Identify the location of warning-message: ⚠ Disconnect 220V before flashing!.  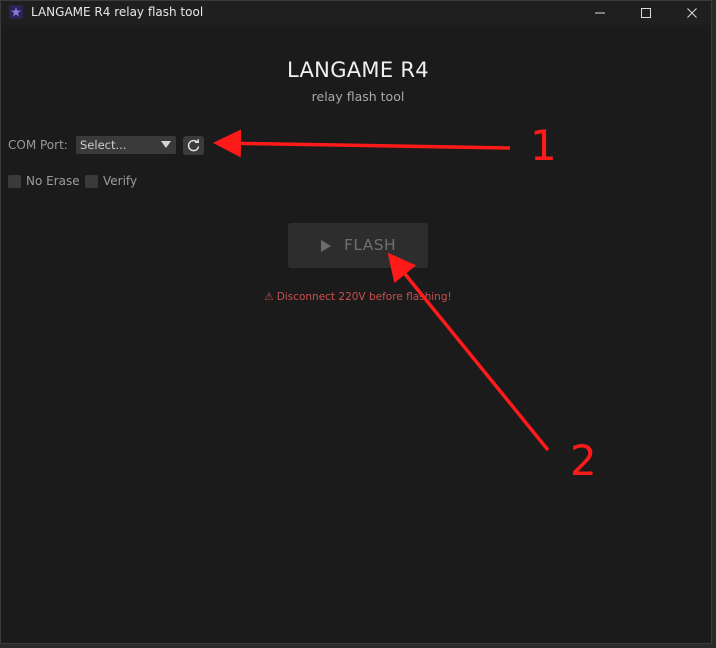
(356, 297).